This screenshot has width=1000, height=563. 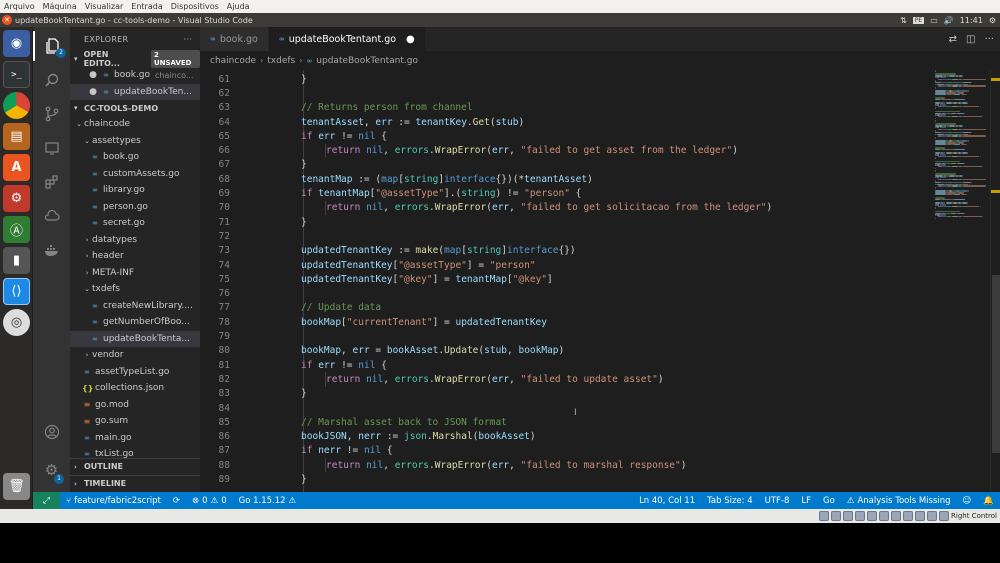 I want to click on explorer-icon: 2, so click(x=51, y=46).